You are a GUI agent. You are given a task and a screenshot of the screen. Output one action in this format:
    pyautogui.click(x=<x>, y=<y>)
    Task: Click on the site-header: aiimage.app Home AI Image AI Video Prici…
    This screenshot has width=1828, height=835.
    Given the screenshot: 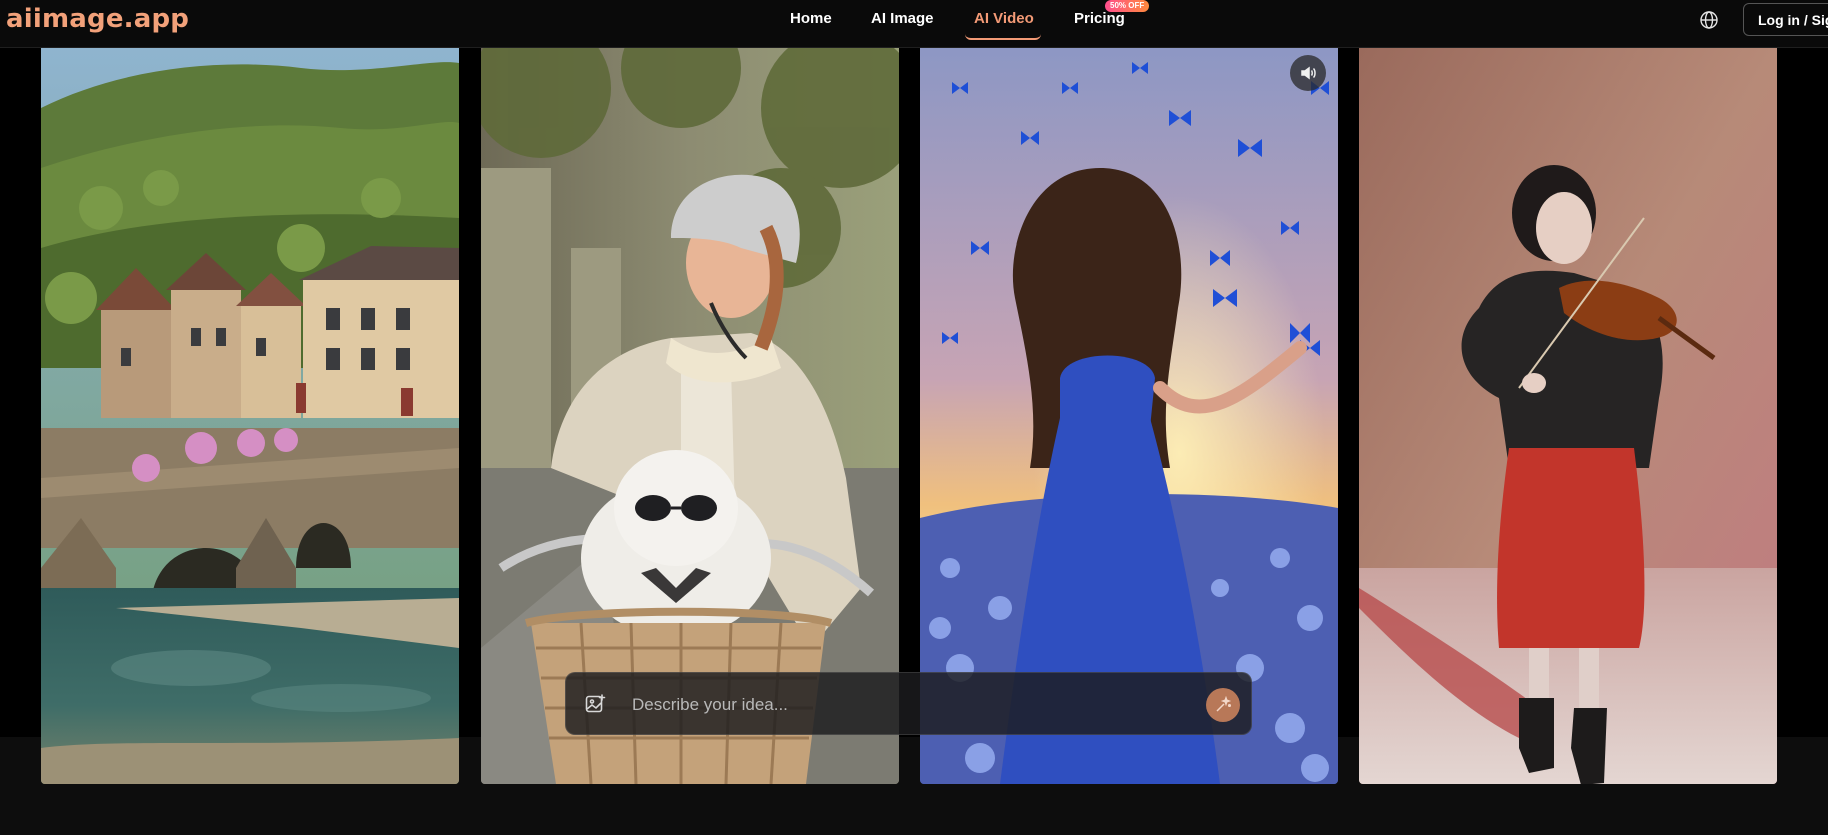 What is the action you would take?
    pyautogui.click(x=914, y=24)
    